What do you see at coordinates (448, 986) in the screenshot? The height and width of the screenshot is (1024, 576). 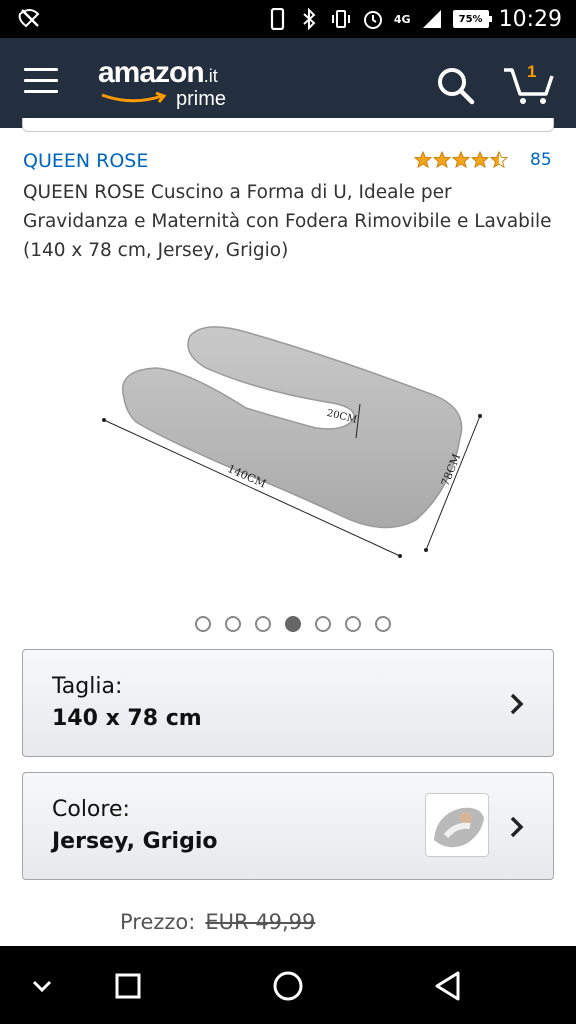 I see `triangle-back-icon` at bounding box center [448, 986].